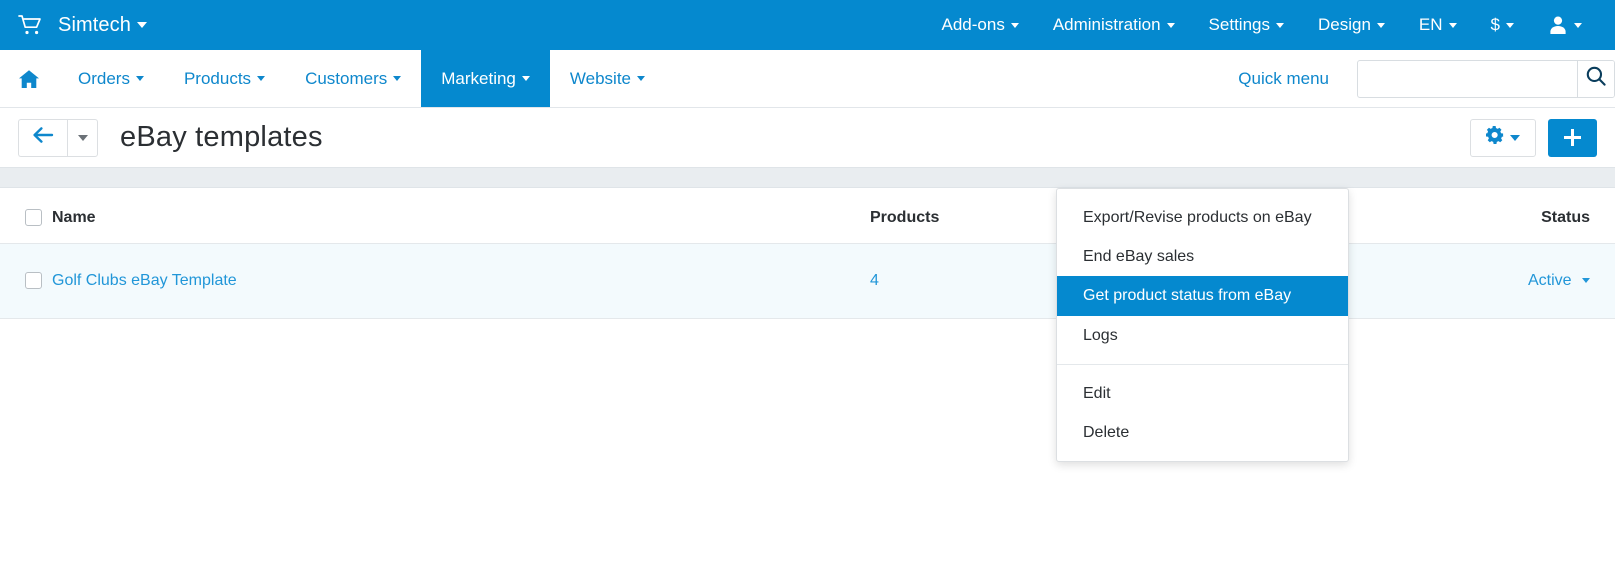 Image resolution: width=1615 pixels, height=565 pixels. I want to click on top-nav-label: Settings, so click(1239, 24).